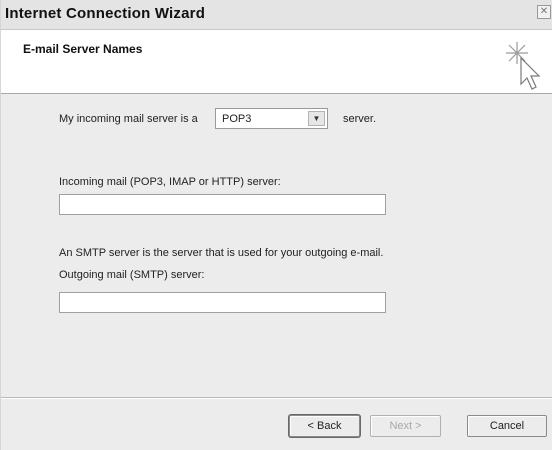  What do you see at coordinates (276, 62) in the screenshot?
I see `wizard-header: E-mail Server Names` at bounding box center [276, 62].